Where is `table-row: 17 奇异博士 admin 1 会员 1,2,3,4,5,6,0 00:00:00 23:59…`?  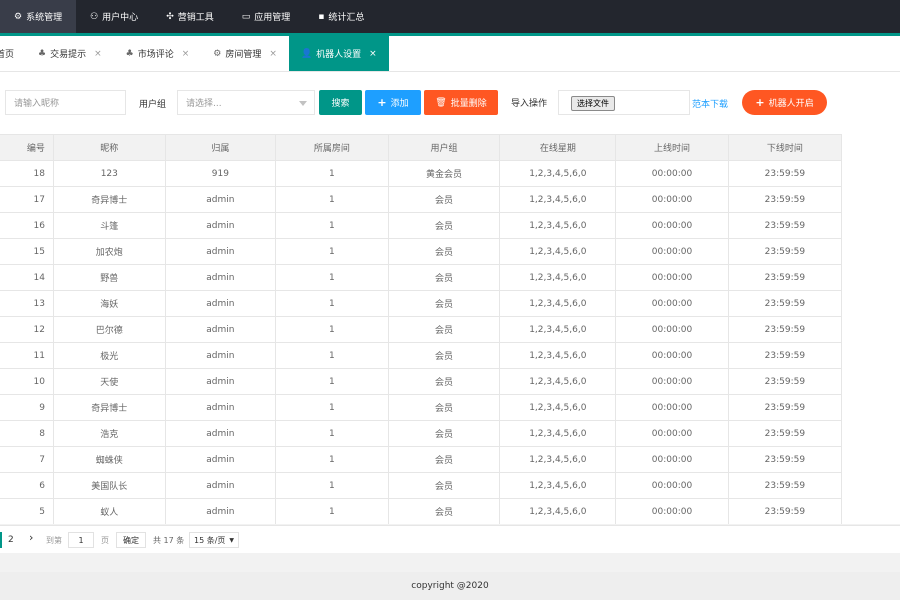
table-row: 17 奇异博士 admin 1 会员 1,2,3,4,5,6,0 00:00:00 23:59… is located at coordinates (421, 199).